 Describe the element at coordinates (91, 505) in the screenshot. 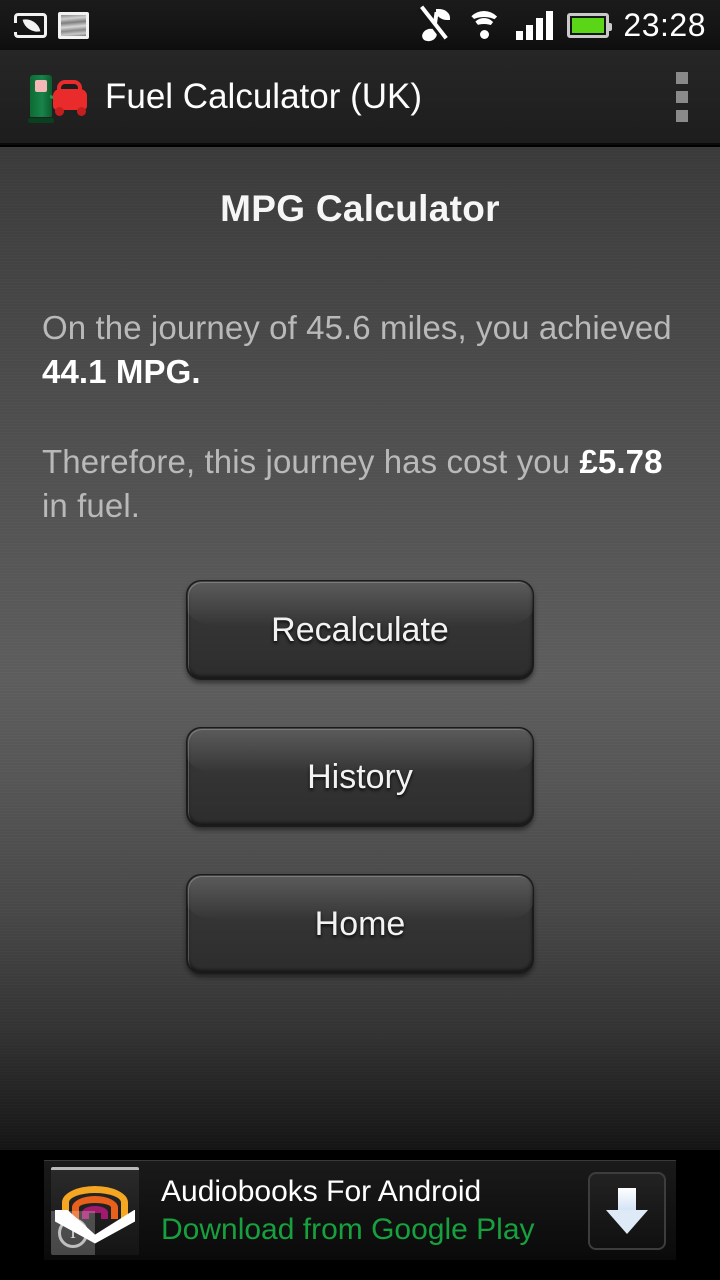

I see `cost-result-suffix: in fuel.` at that location.